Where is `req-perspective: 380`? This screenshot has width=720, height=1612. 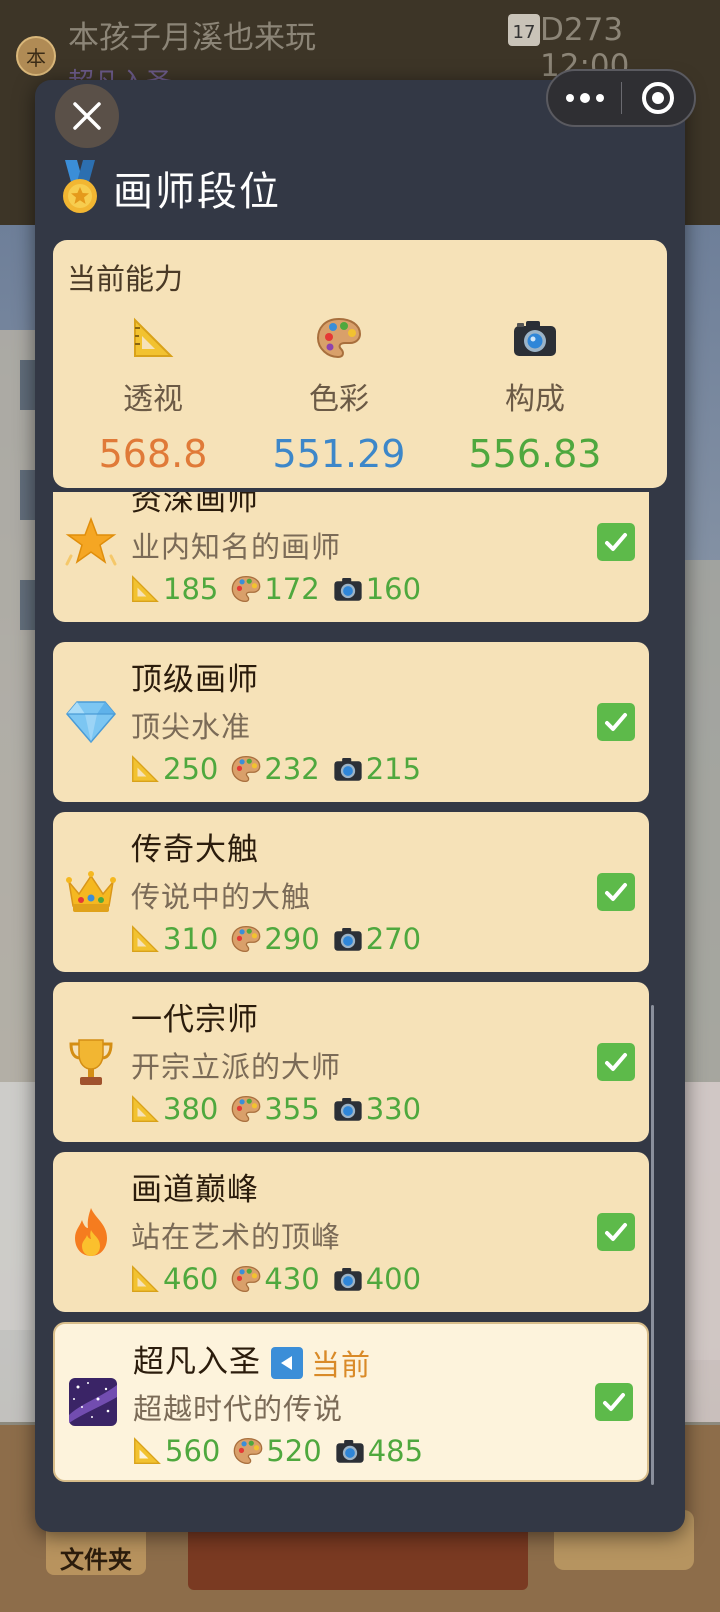 req-perspective: 380 is located at coordinates (191, 1109).